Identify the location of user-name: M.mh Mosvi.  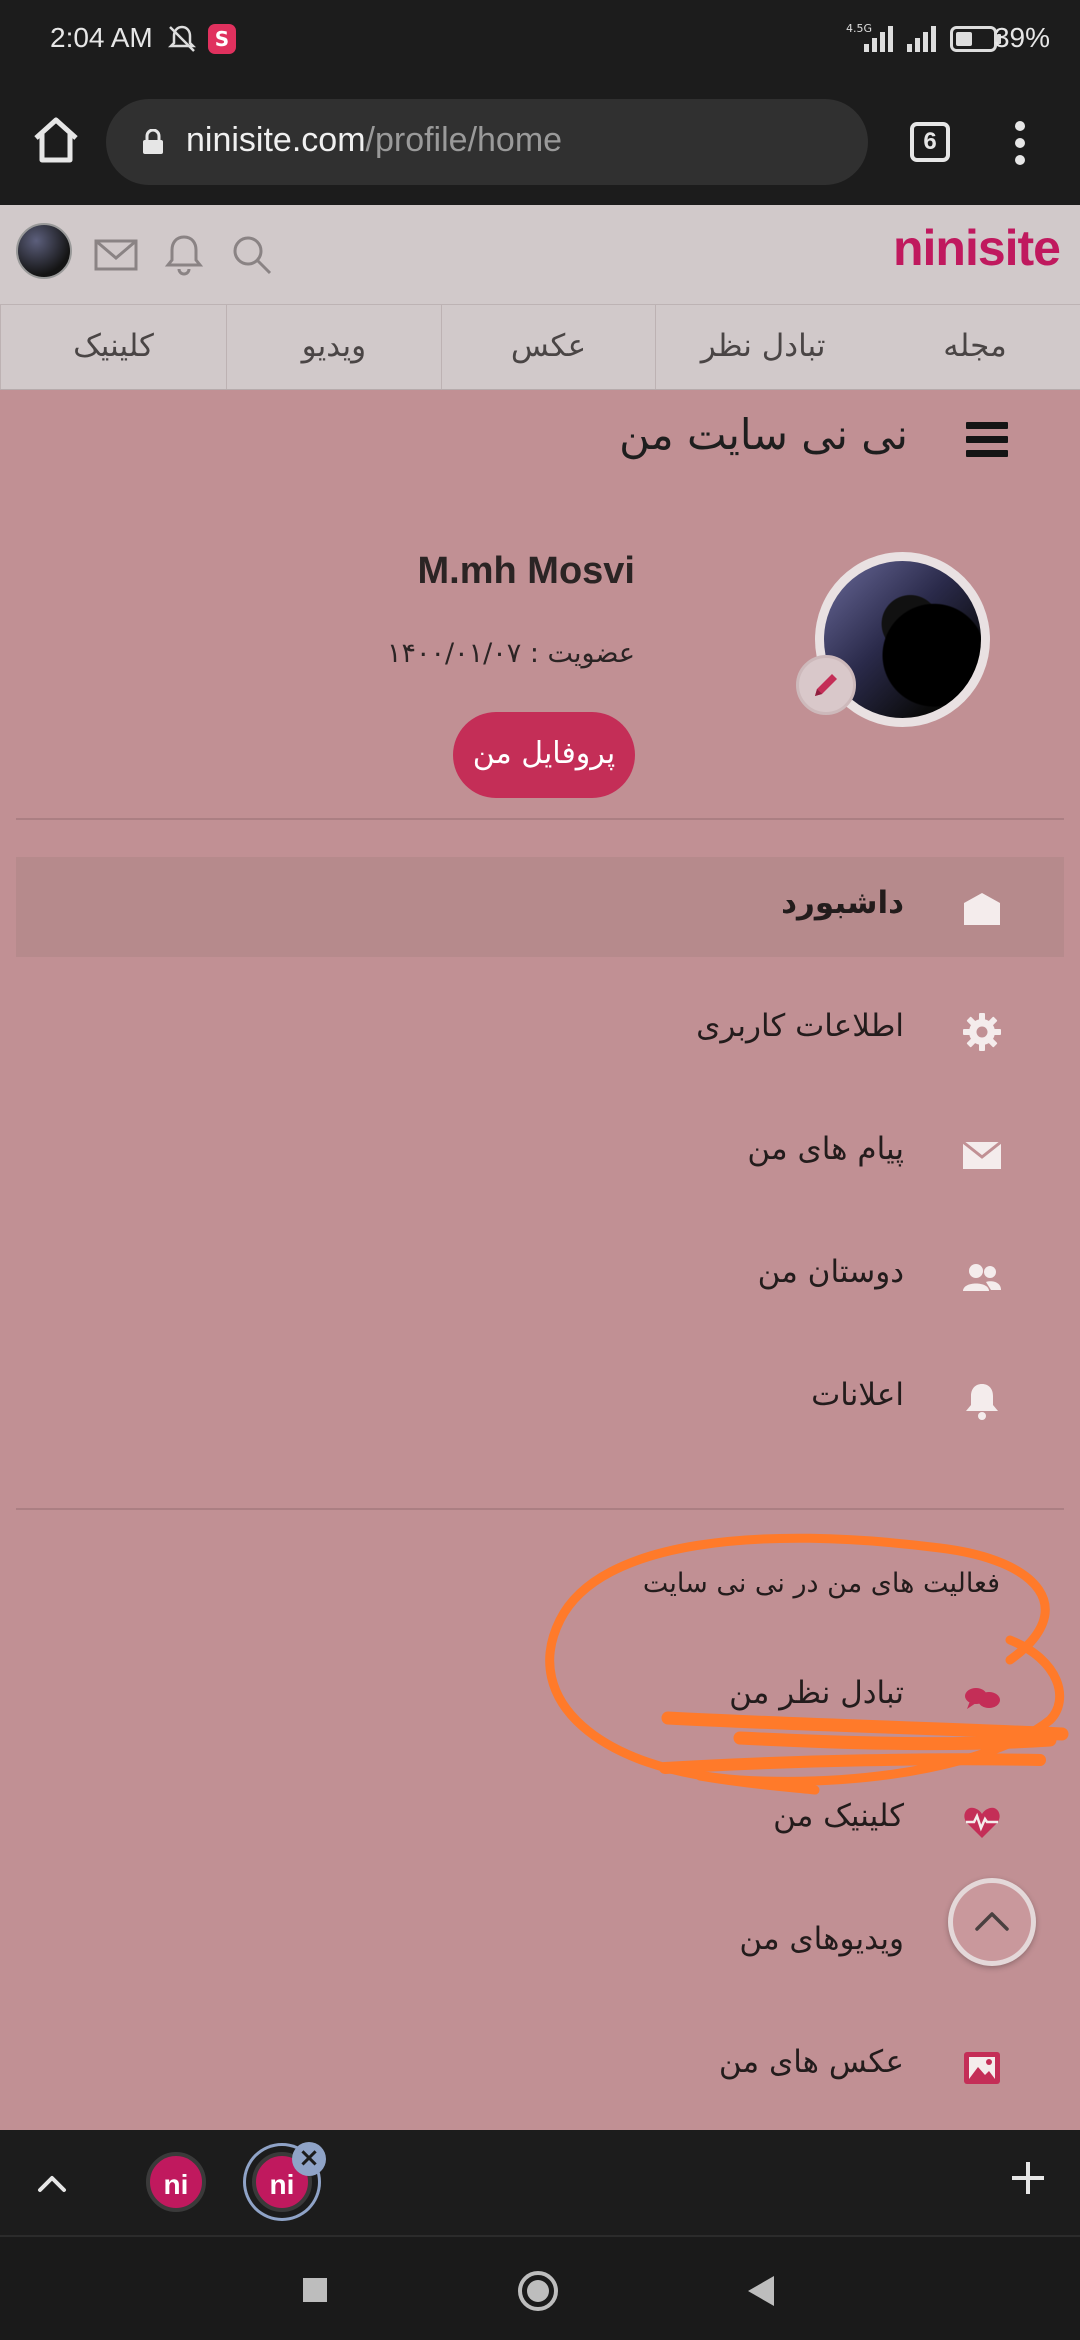
(526, 571).